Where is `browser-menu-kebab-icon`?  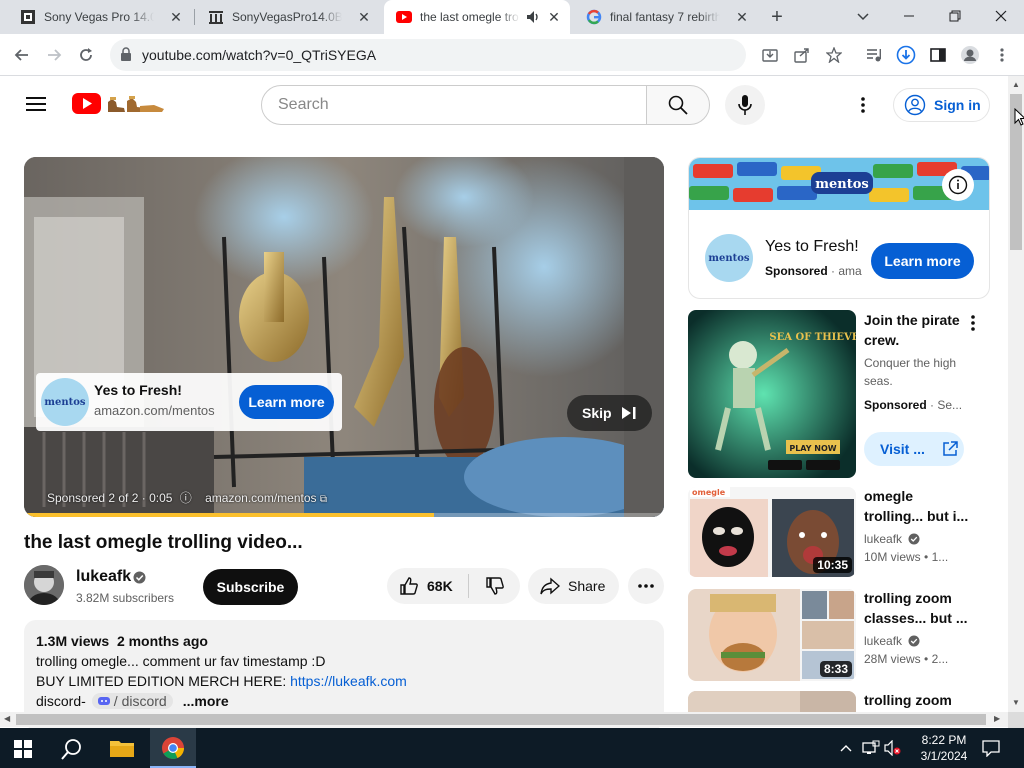
browser-menu-kebab-icon is located at coordinates (1002, 55).